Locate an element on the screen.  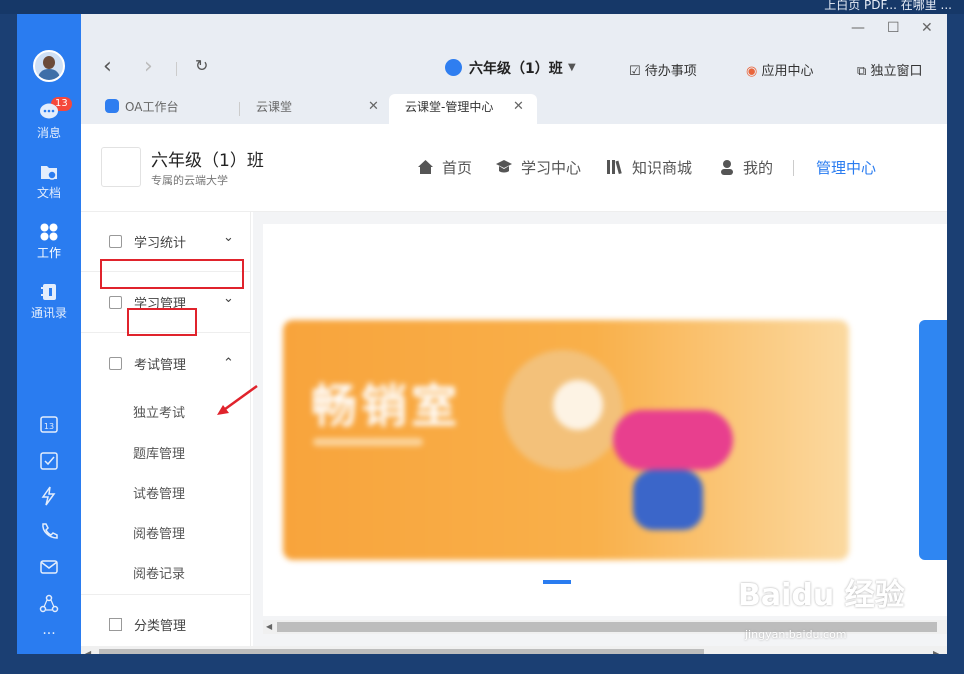
sidebar-label: 学习统计 is located at coordinates (160, 243).